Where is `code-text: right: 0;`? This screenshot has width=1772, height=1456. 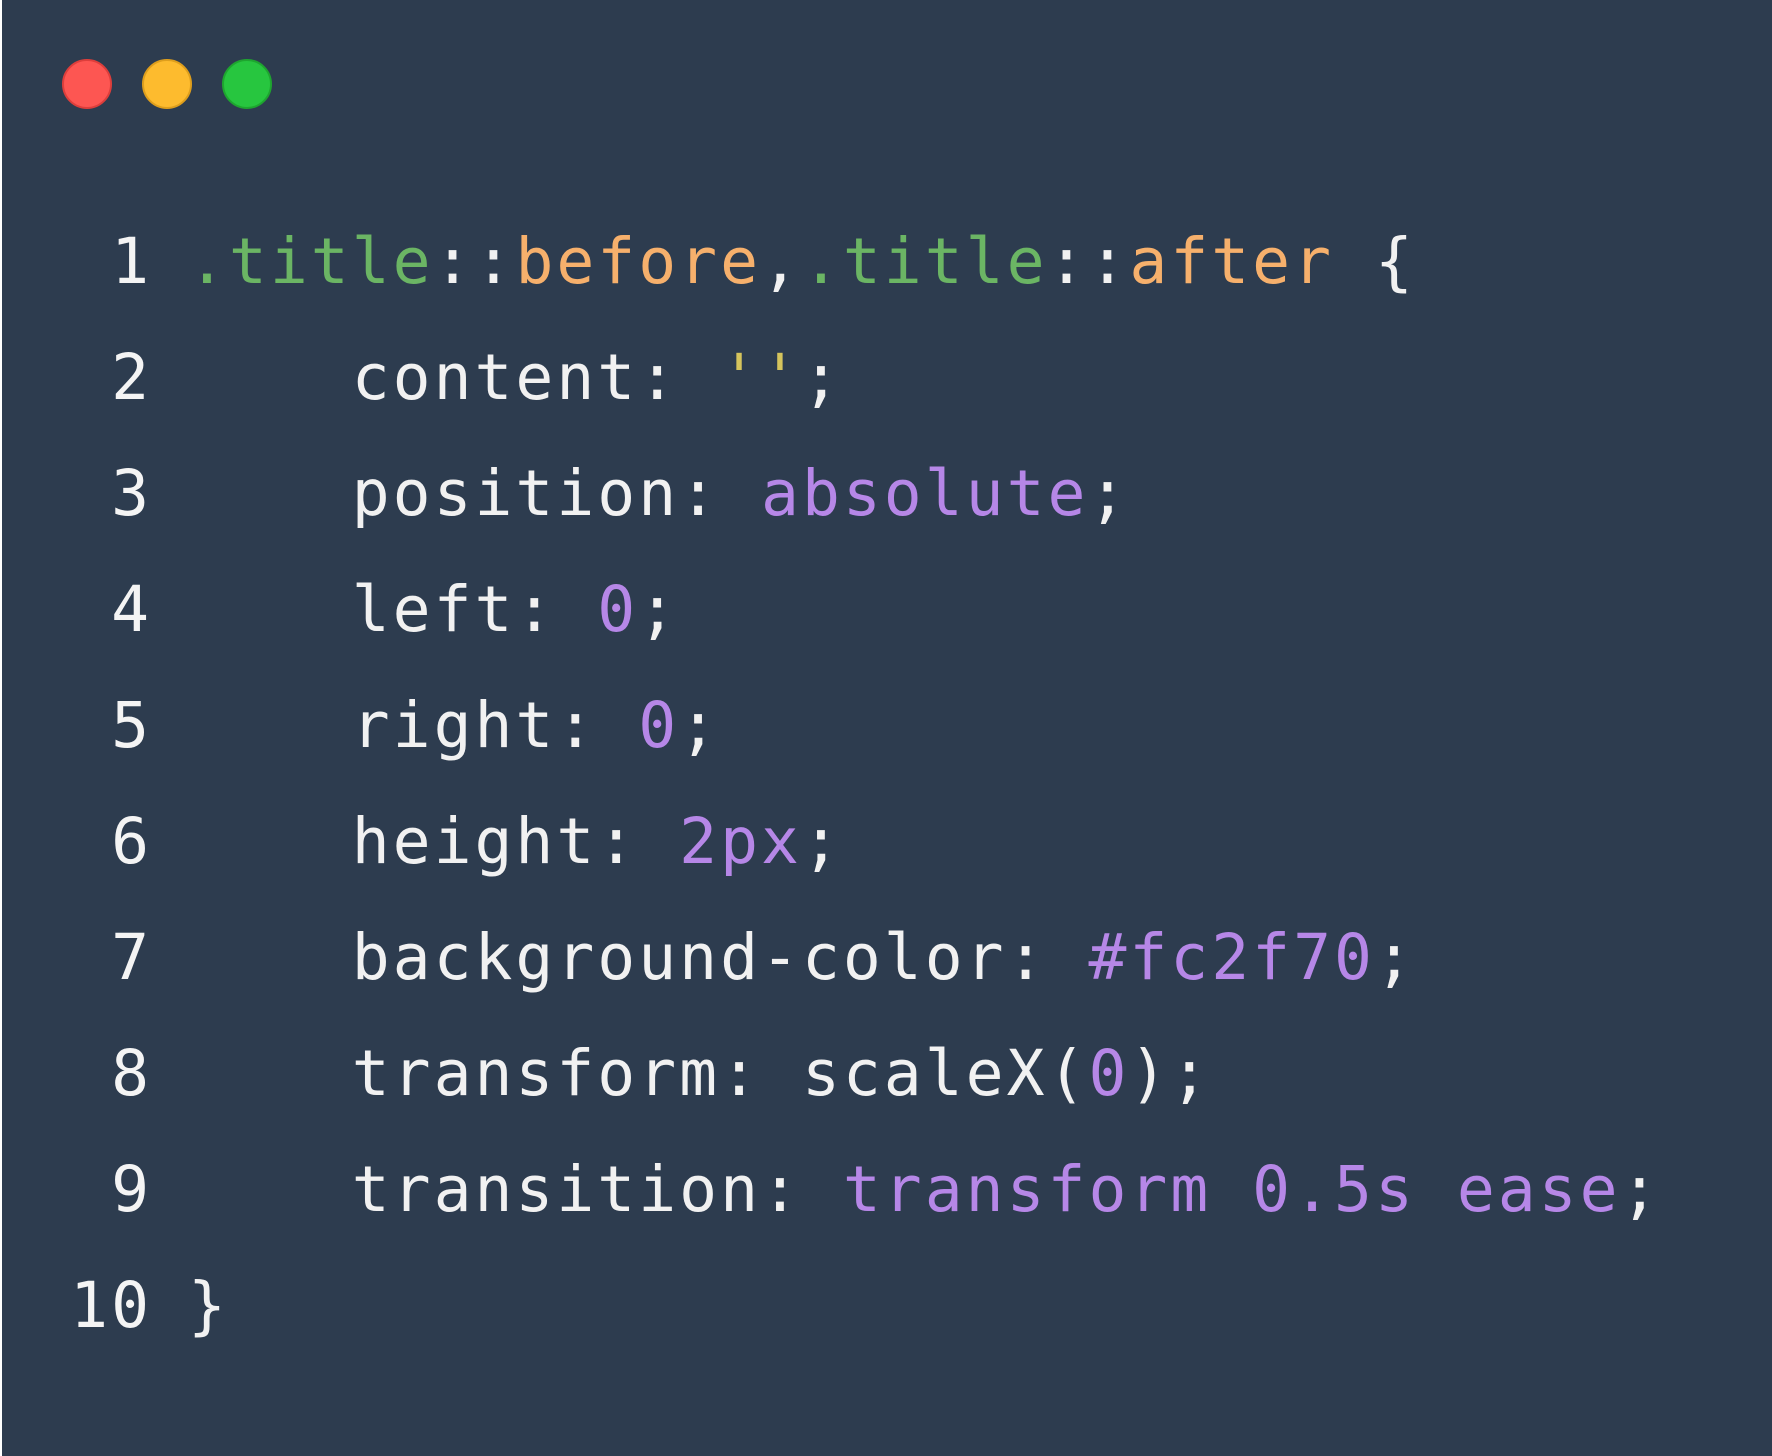
code-text: right: 0; is located at coordinates (454, 726).